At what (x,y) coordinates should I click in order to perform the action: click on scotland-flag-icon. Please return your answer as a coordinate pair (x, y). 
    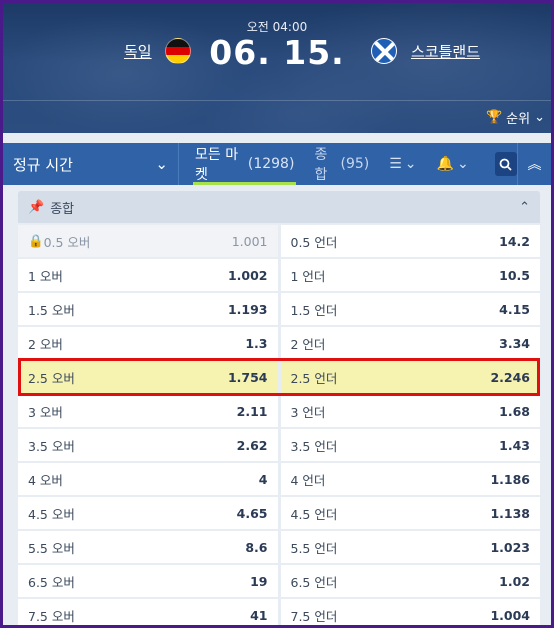
    Looking at the image, I should click on (384, 51).